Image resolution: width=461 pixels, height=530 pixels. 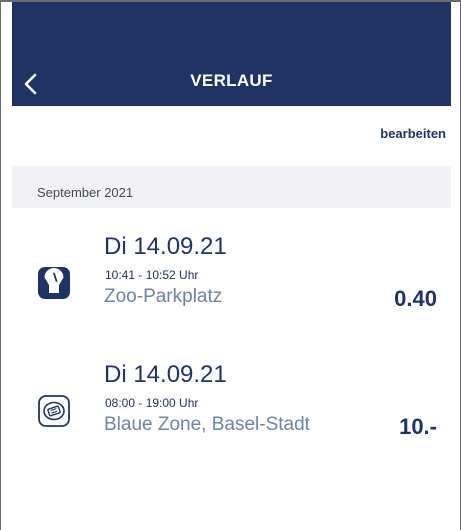 What do you see at coordinates (54, 411) in the screenshot?
I see `parking-disc-icon` at bounding box center [54, 411].